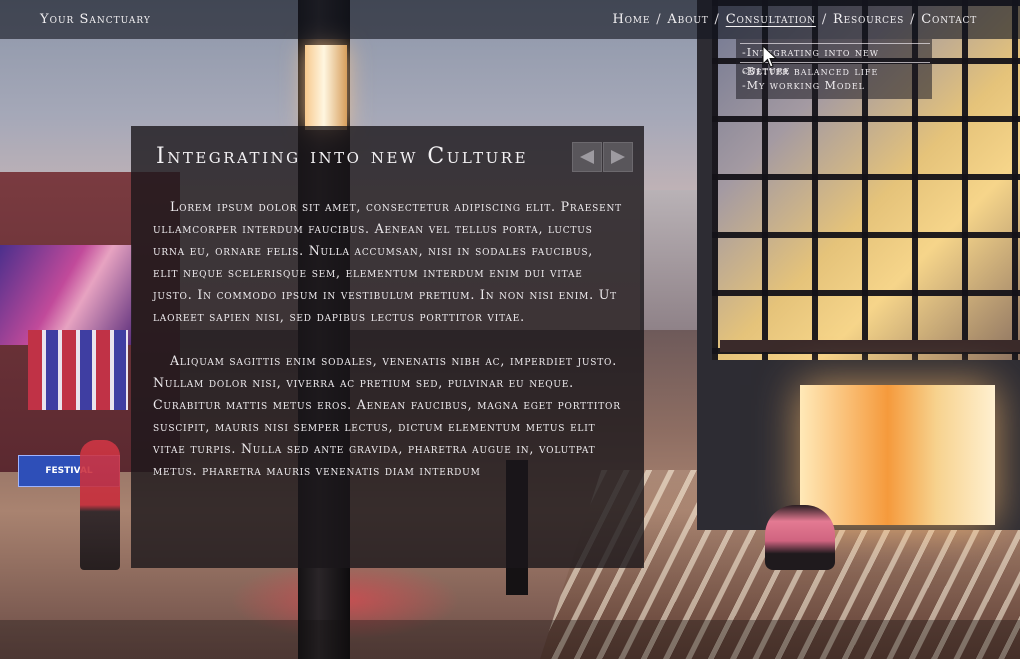 Image resolution: width=1020 pixels, height=659 pixels. Describe the element at coordinates (770, 56) in the screenshot. I see `mouse-cursor-icon` at that location.